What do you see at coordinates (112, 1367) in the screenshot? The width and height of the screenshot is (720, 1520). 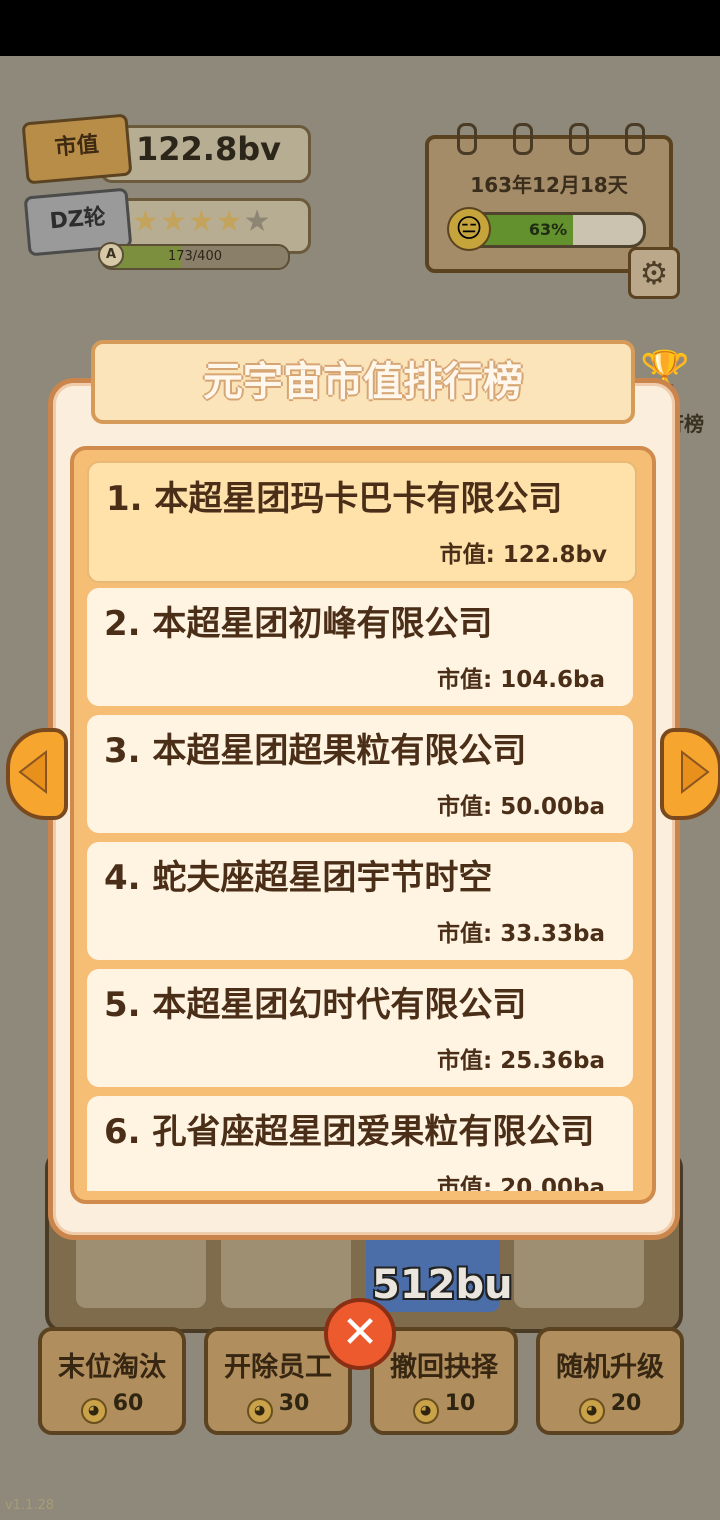 I see `action-name: 末位淘汰` at bounding box center [112, 1367].